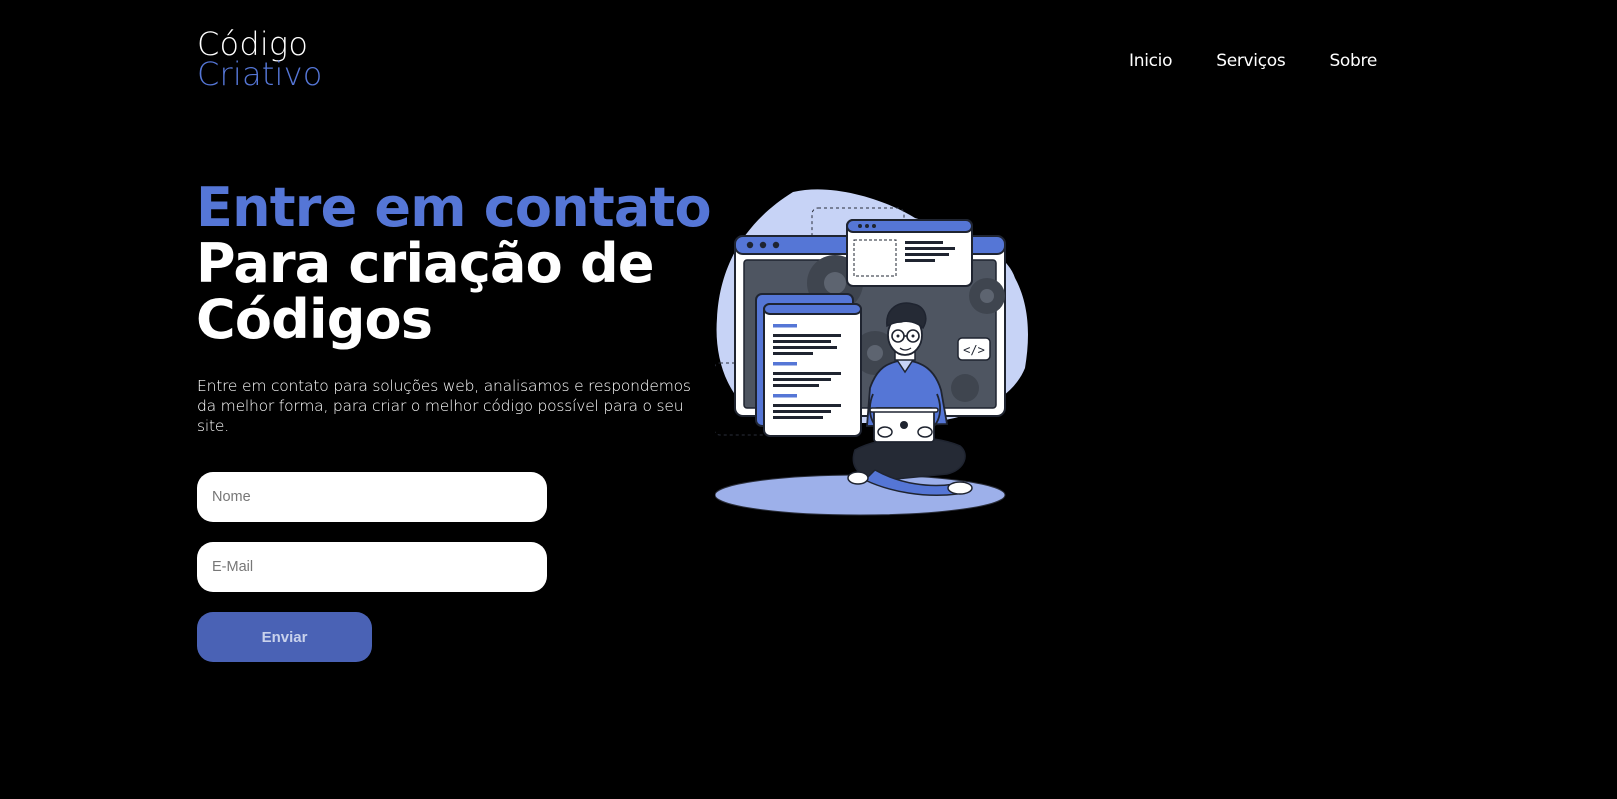 Image resolution: width=1617 pixels, height=799 pixels. I want to click on logo: Código Criativo, so click(260, 59).